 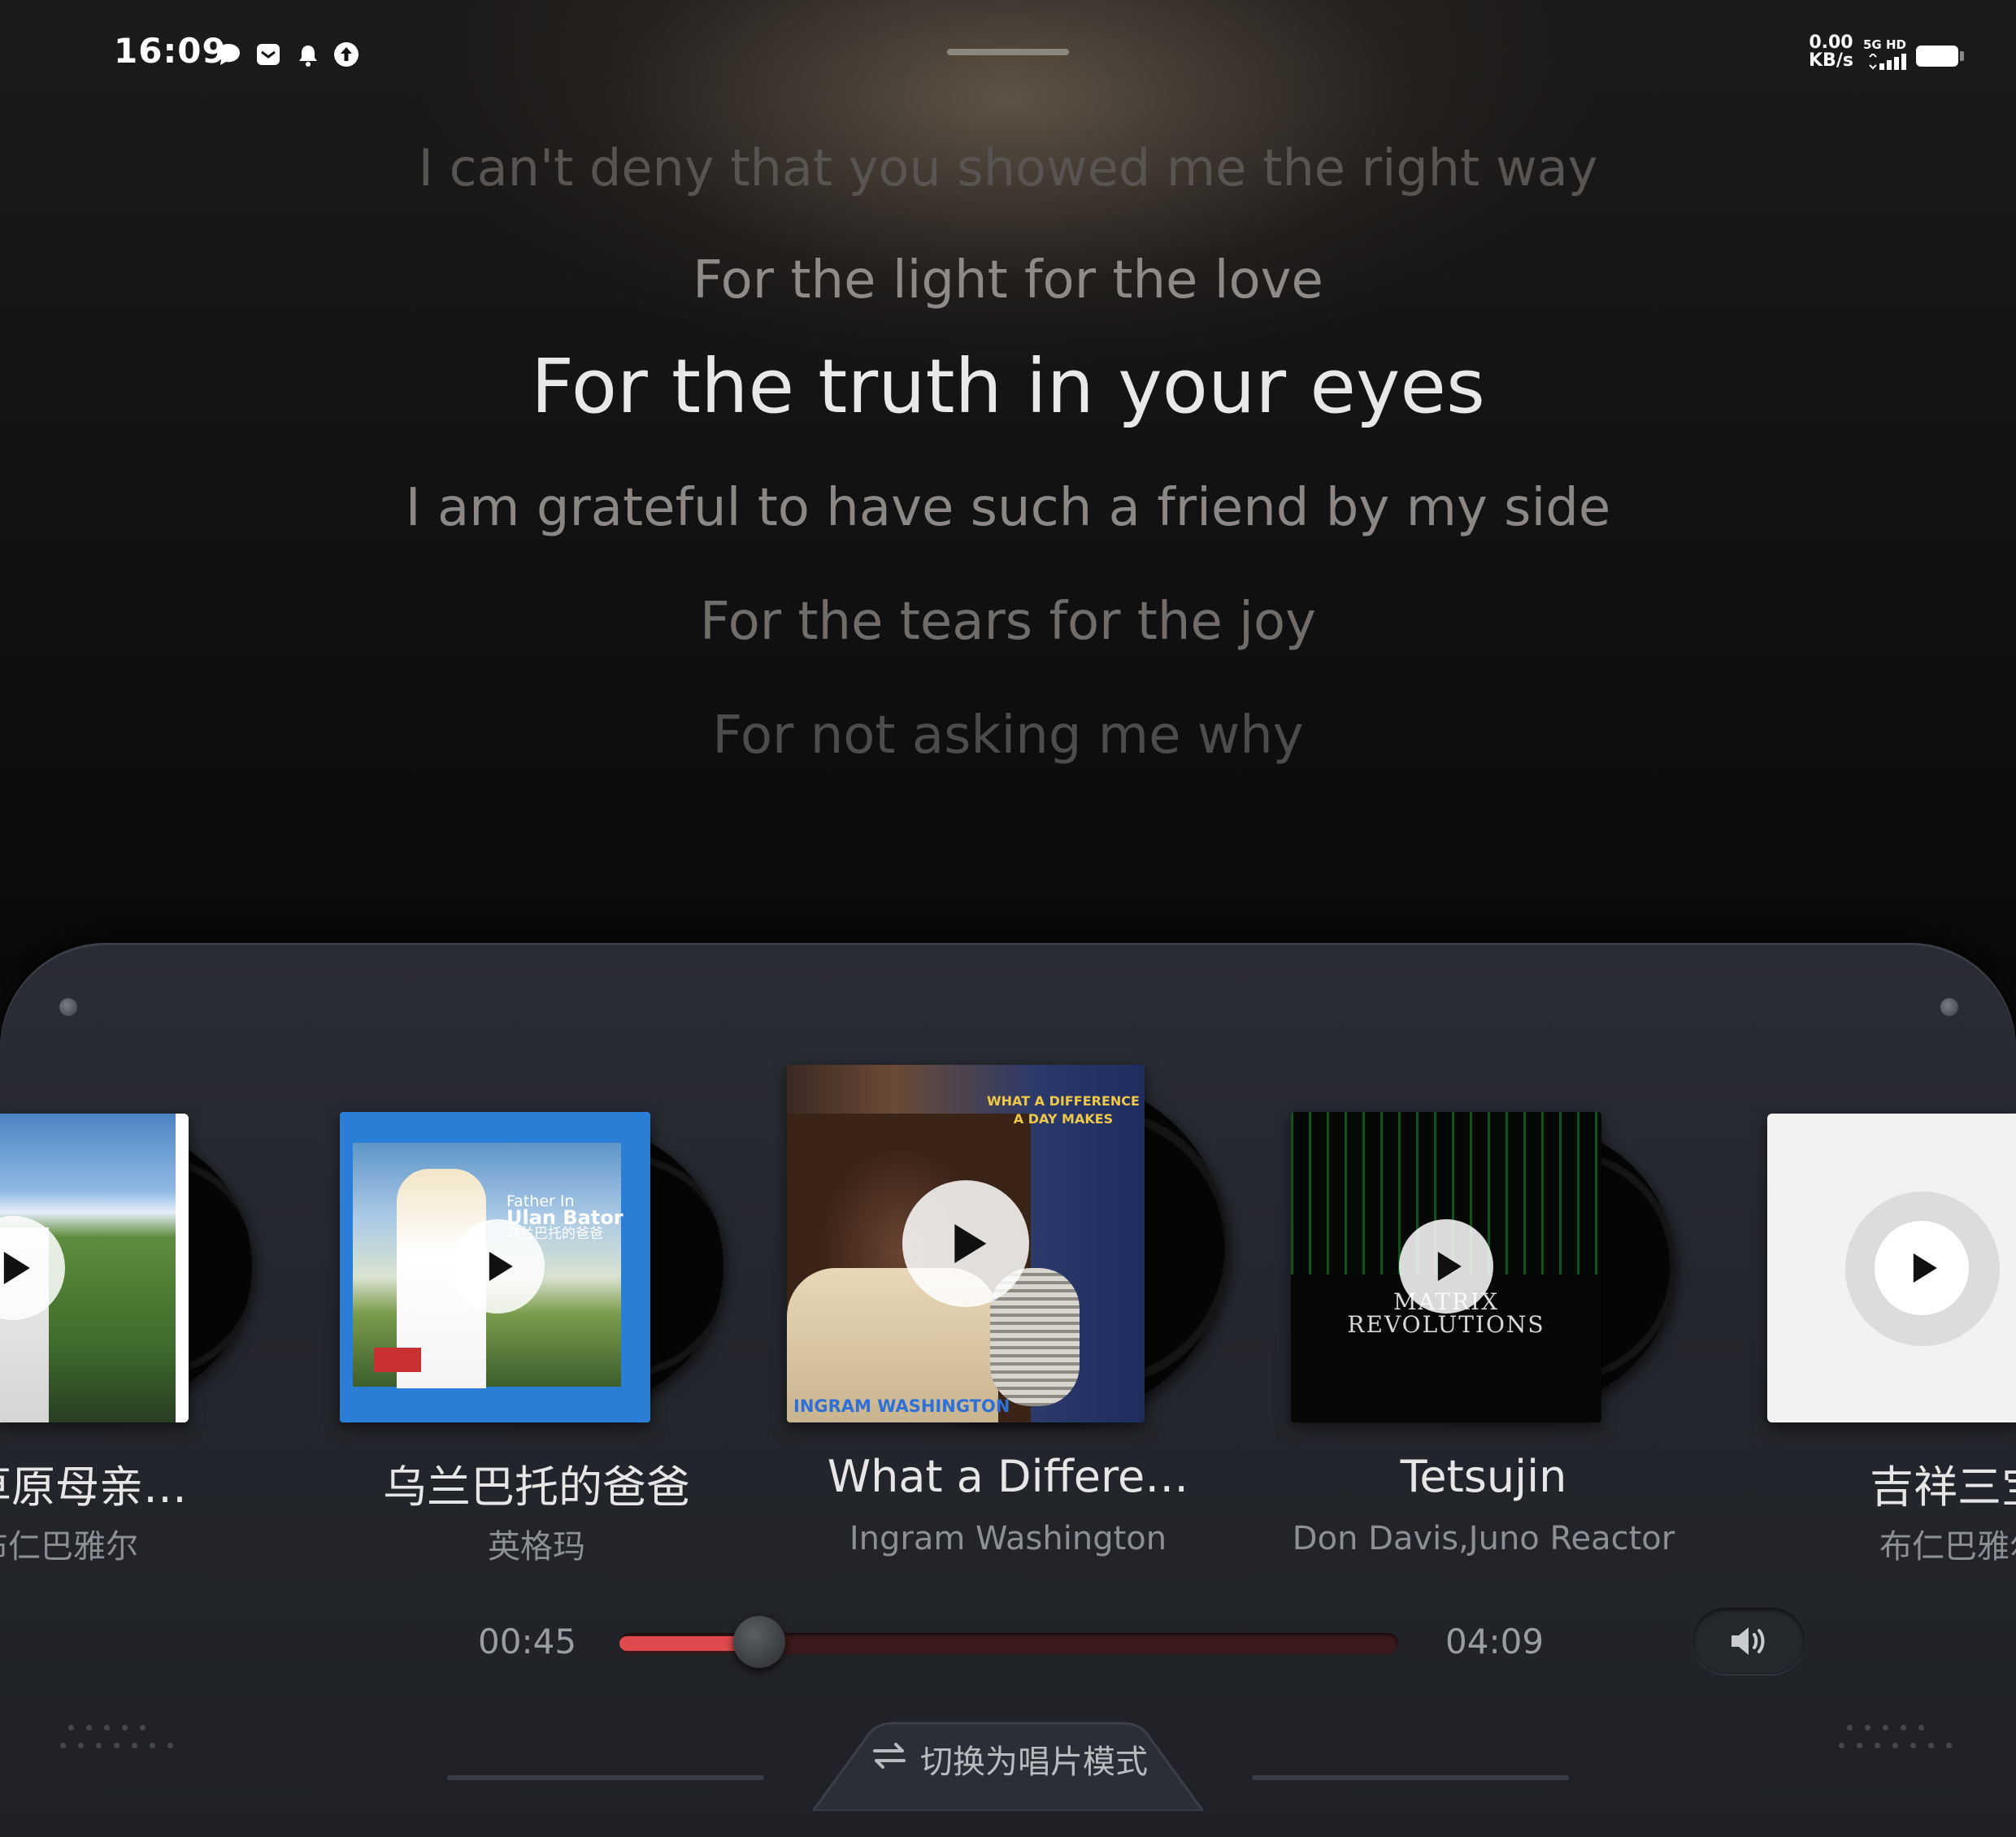 I want to click on lyric-line: For not asking me why, so click(x=1008, y=736).